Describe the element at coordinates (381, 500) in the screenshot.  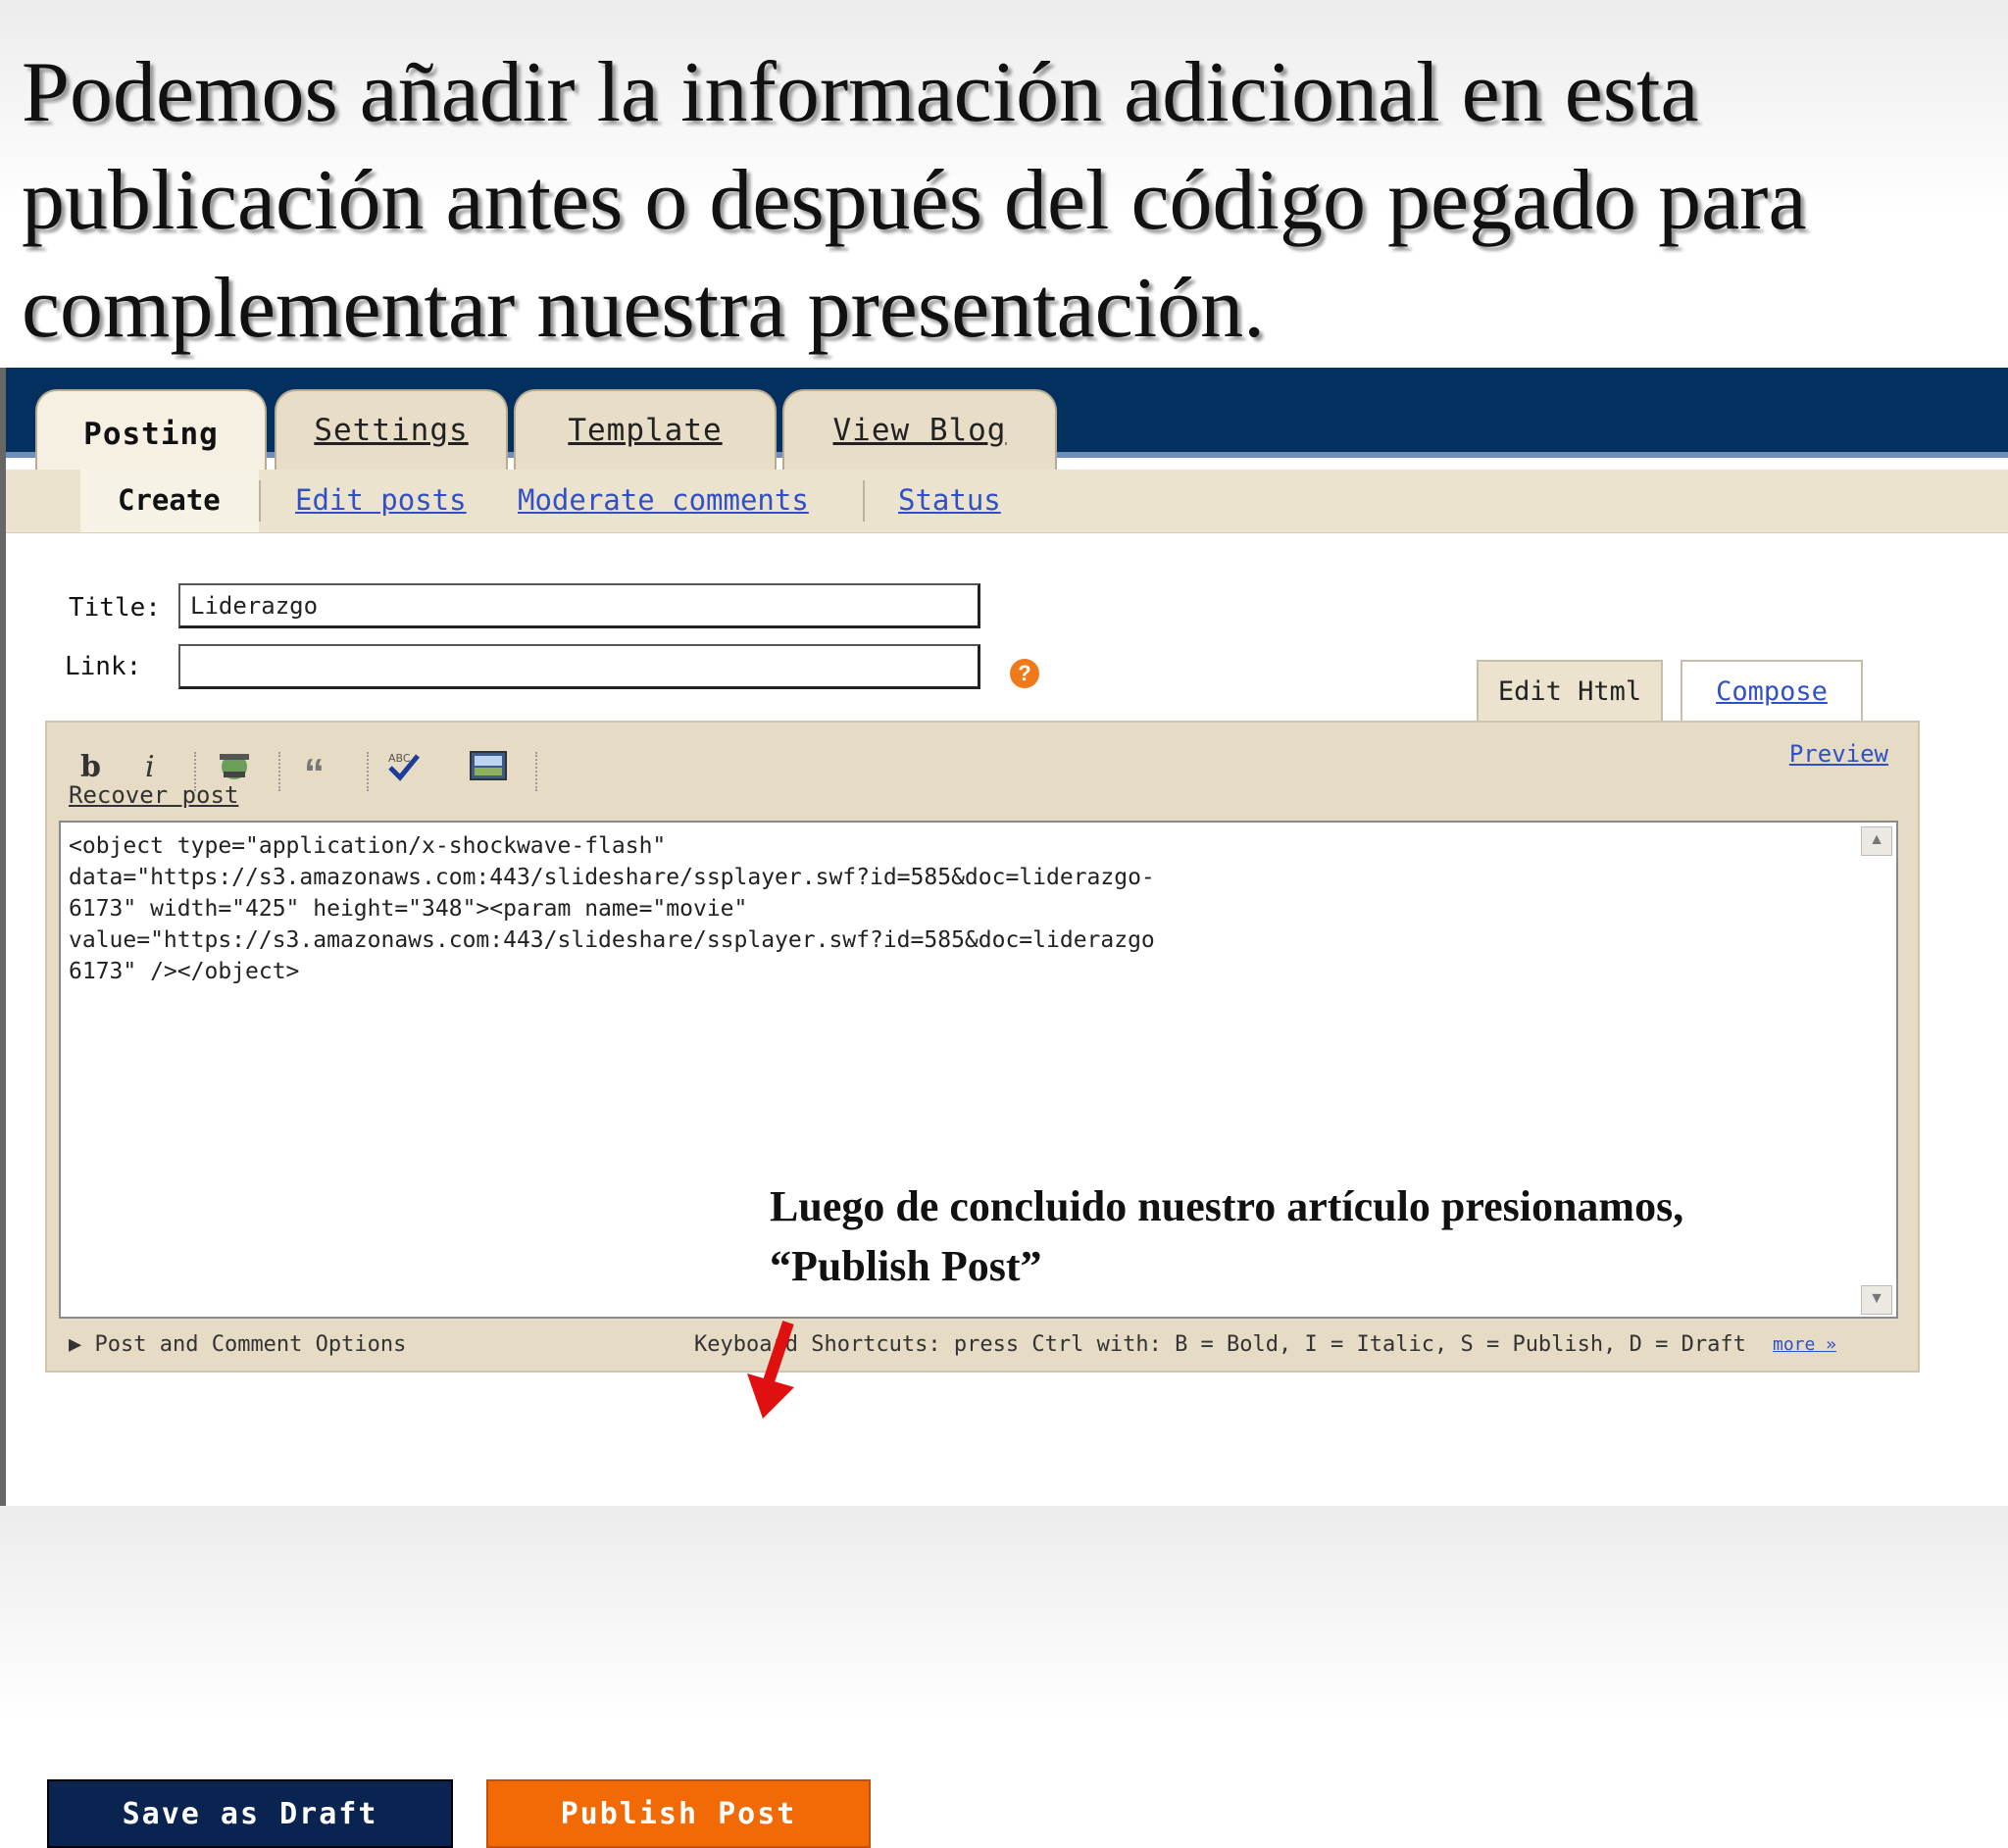
I see `subtab-edit-posts: Edit posts` at that location.